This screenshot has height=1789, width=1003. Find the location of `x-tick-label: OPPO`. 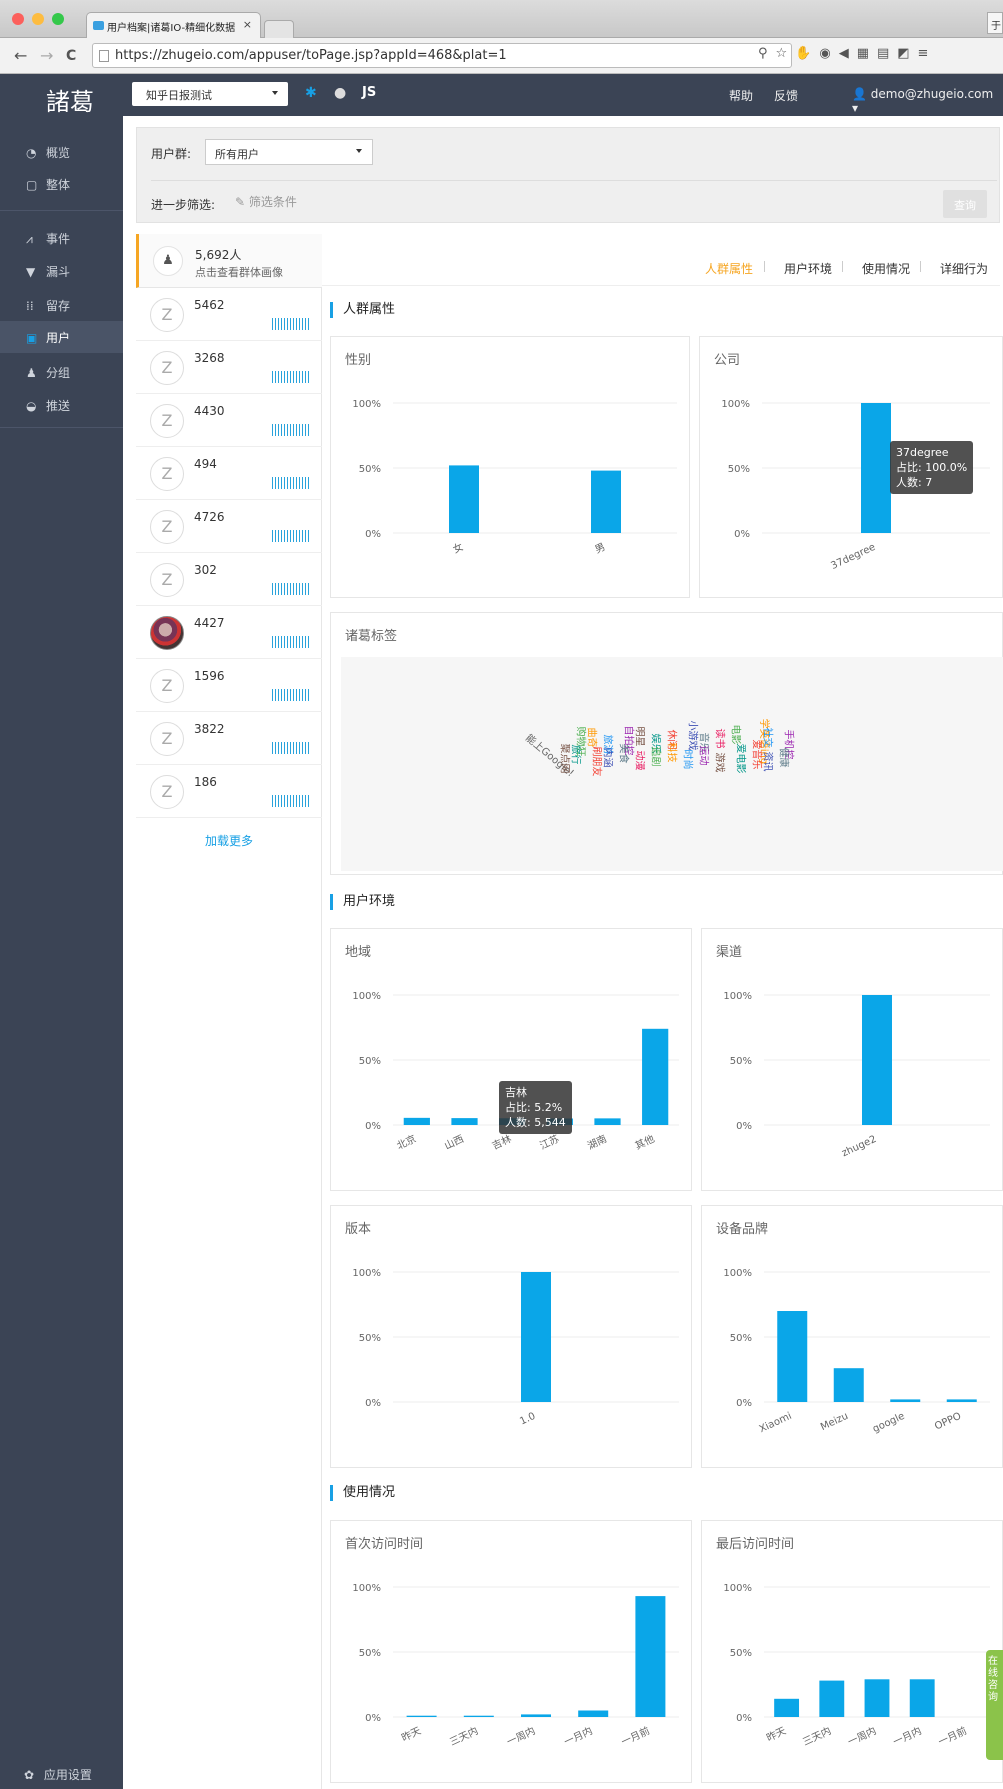

x-tick-label: OPPO is located at coordinates (948, 1422).